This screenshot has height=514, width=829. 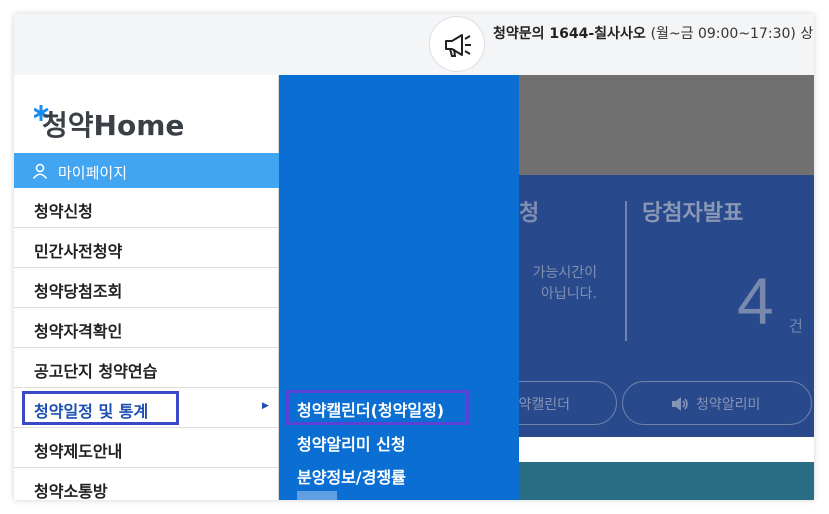 I want to click on megaphone-icon, so click(x=458, y=45).